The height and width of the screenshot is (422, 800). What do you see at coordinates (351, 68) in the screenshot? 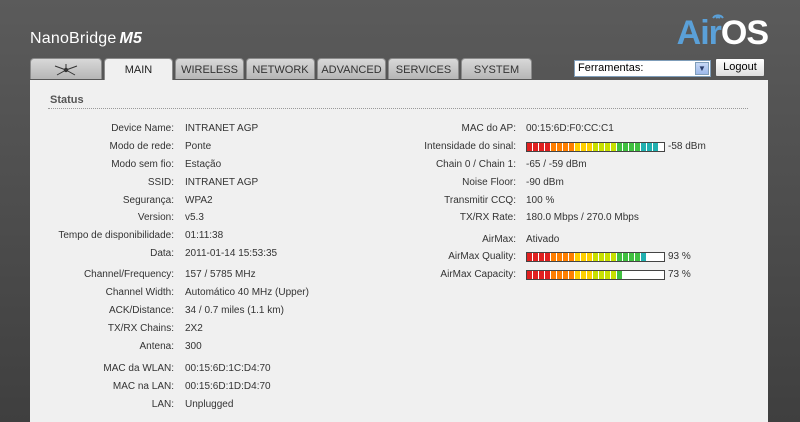
I see `tab-advanced: ADVANCED` at bounding box center [351, 68].